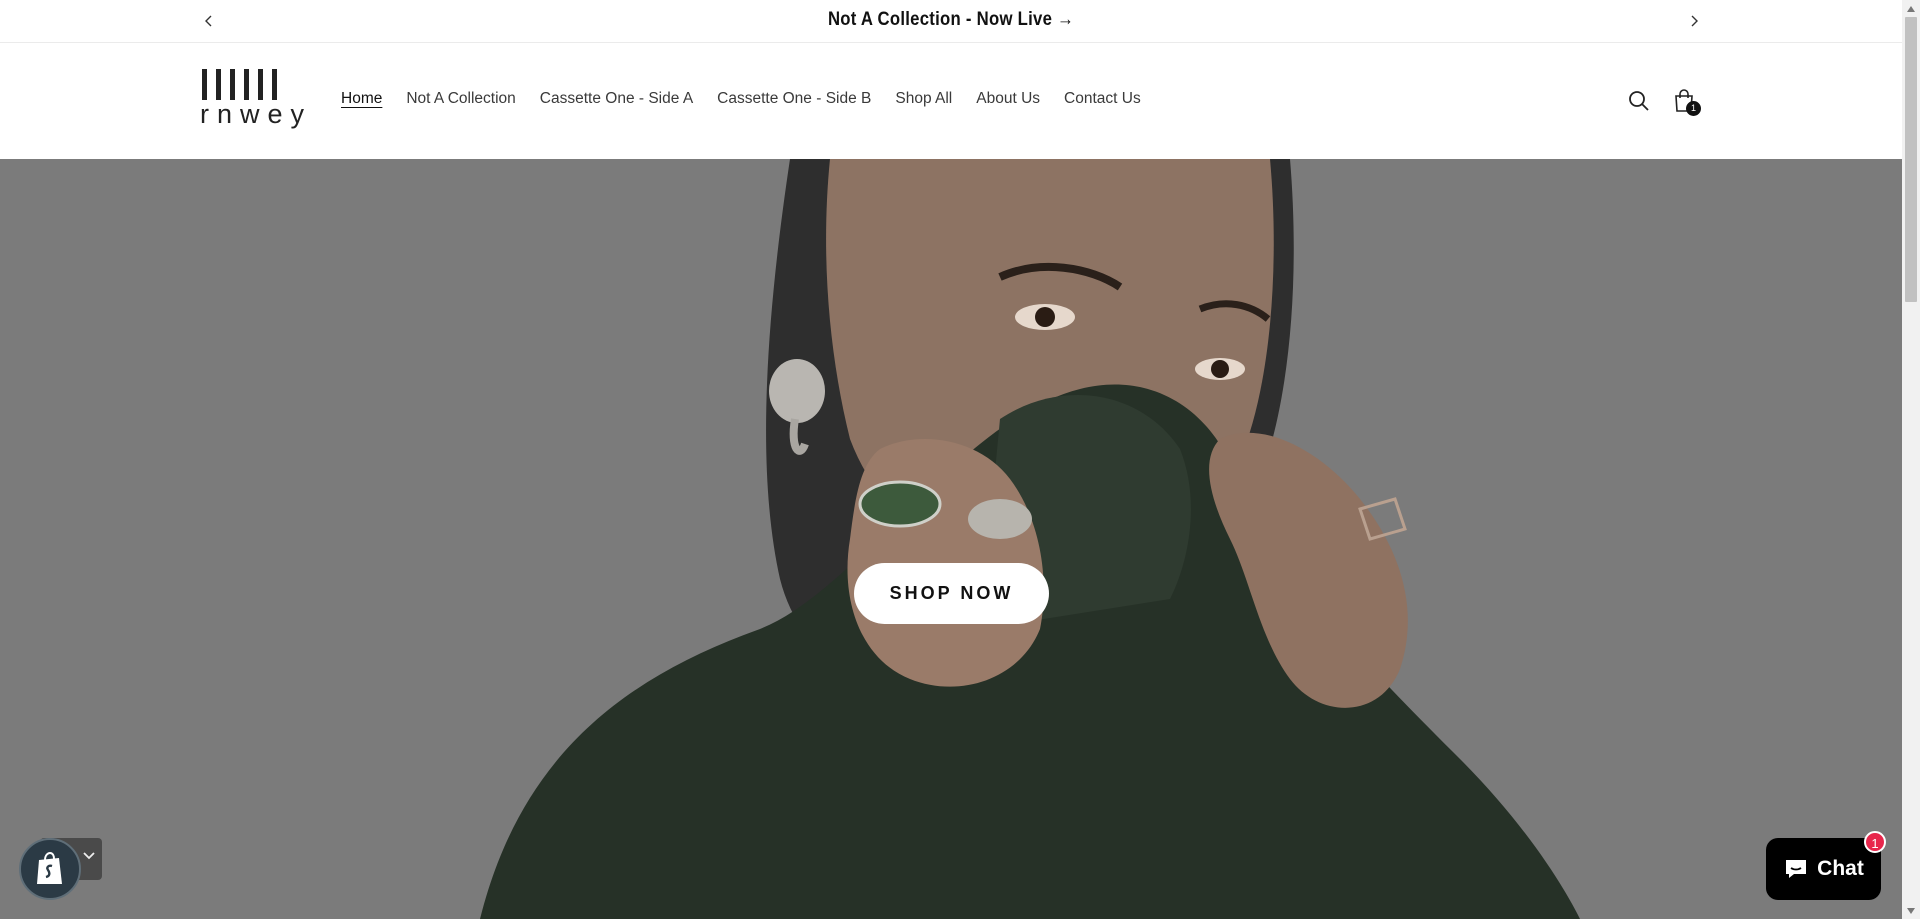 The height and width of the screenshot is (919, 1920). What do you see at coordinates (256, 114) in the screenshot?
I see `logo-text: rnwey` at bounding box center [256, 114].